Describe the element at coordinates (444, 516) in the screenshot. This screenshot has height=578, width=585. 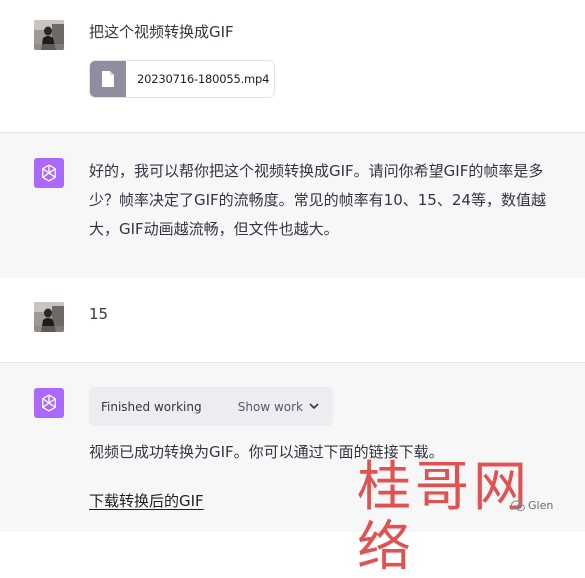
I see `watermark-text: 桂哥网络` at that location.